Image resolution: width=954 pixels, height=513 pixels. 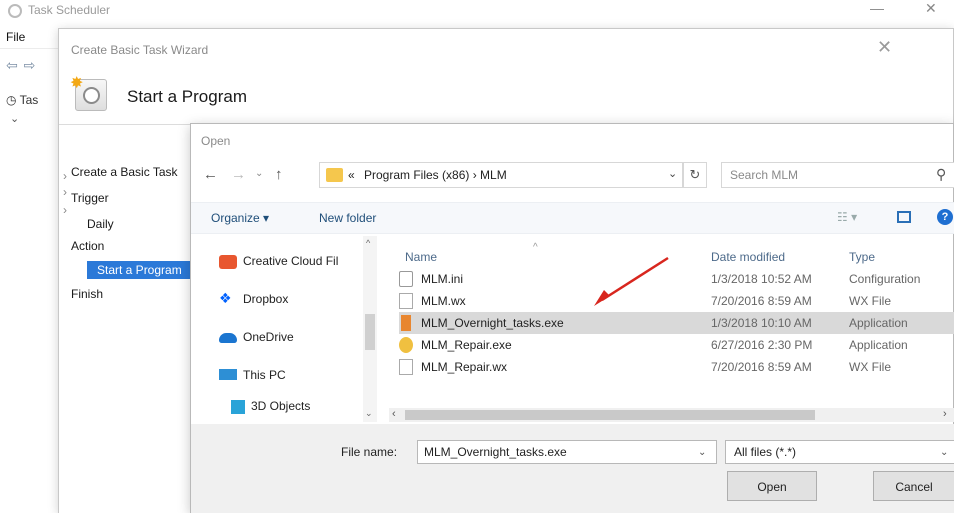 I want to click on file-type-select: All files (*.*) ⌄, so click(x=839, y=452).